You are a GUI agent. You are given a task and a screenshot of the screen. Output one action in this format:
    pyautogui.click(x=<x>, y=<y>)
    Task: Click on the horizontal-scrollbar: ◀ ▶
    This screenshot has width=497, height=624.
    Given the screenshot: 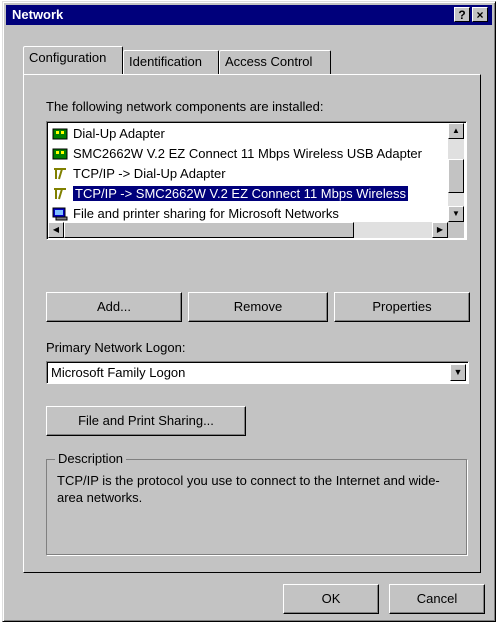 What is the action you would take?
    pyautogui.click(x=248, y=230)
    